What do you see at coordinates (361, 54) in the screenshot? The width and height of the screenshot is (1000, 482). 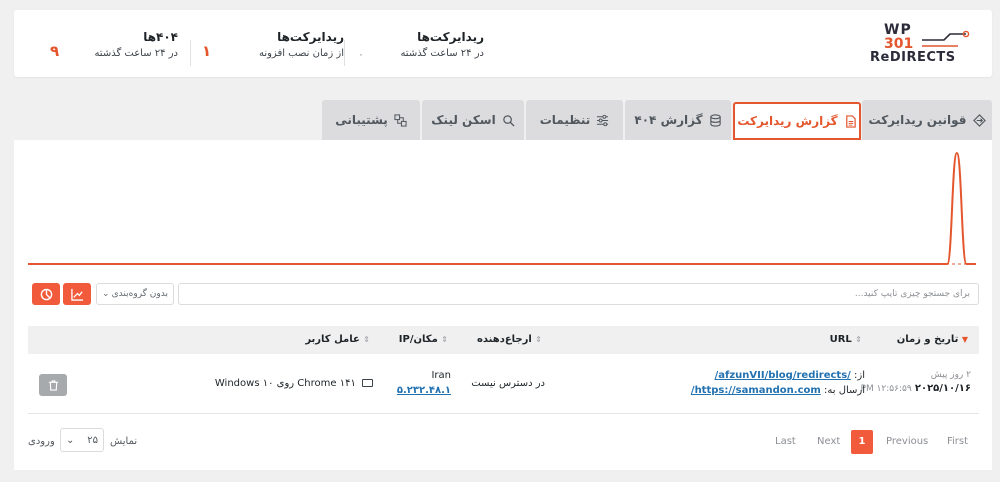 I see `stat-value: ۰` at bounding box center [361, 54].